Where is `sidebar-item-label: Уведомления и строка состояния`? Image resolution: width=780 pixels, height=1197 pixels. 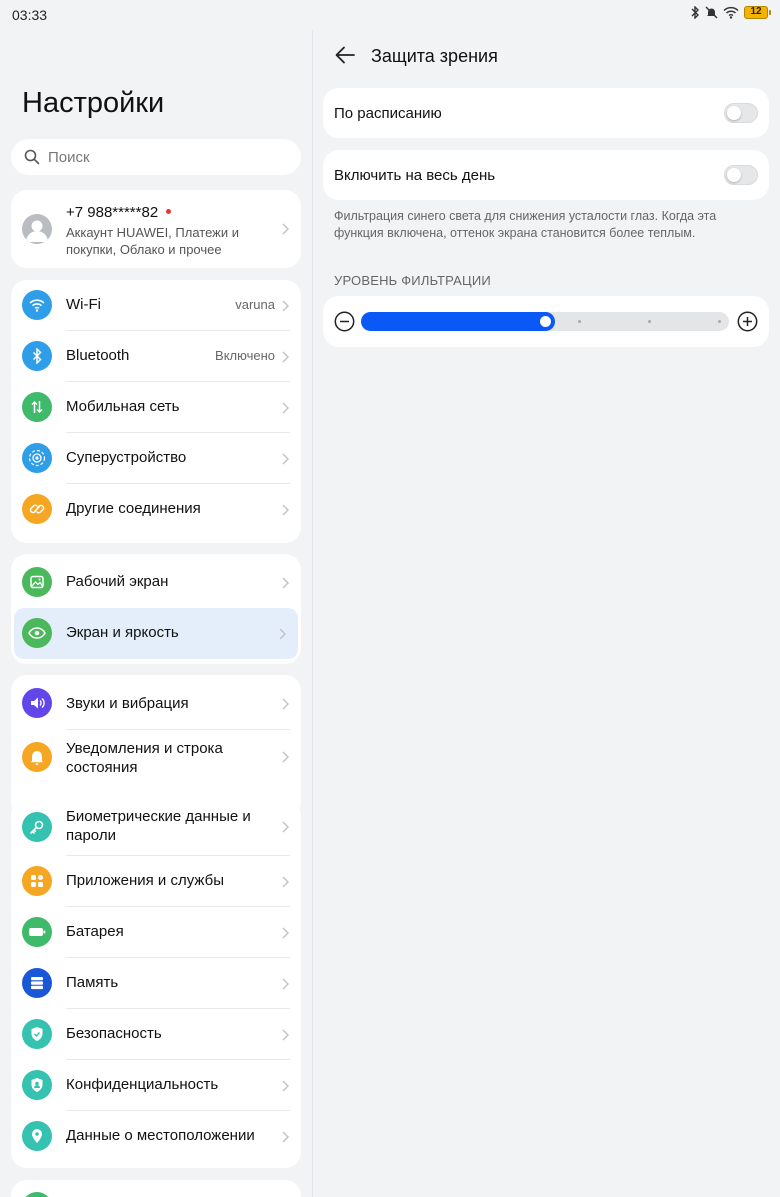
sidebar-item-label: Уведомления и строка состояния is located at coordinates (144, 758).